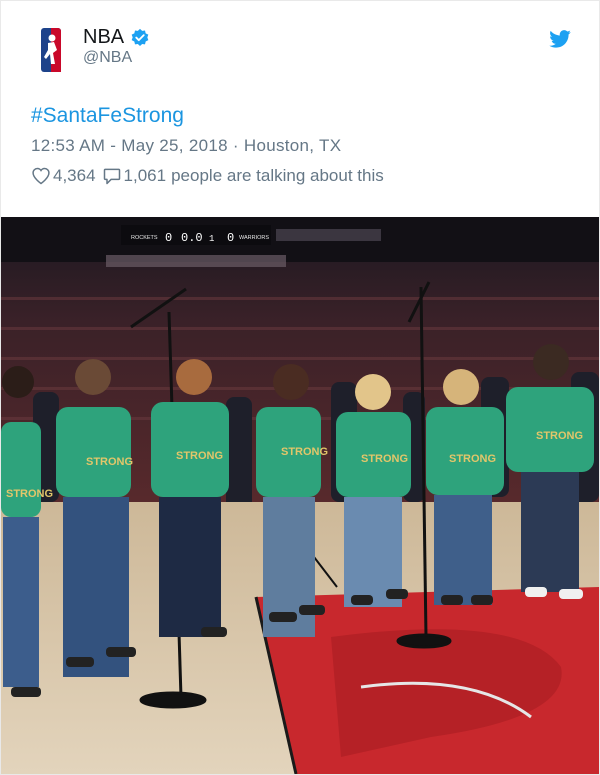  I want to click on shirt-text-5: STRONG, so click(384, 459).